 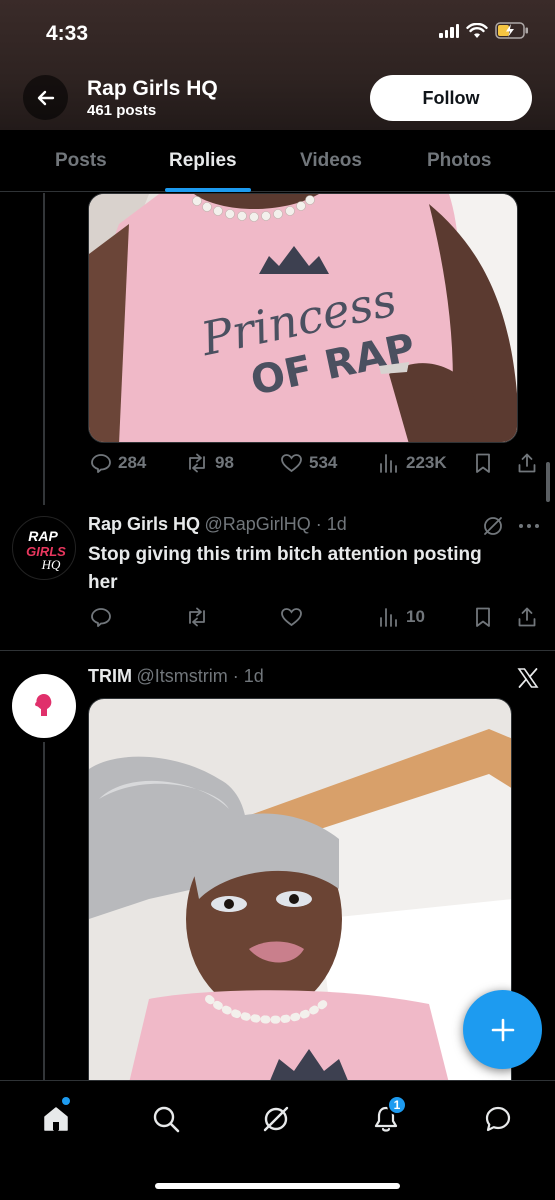 What do you see at coordinates (122, 110) in the screenshot?
I see `posts-count: 461 posts` at bounding box center [122, 110].